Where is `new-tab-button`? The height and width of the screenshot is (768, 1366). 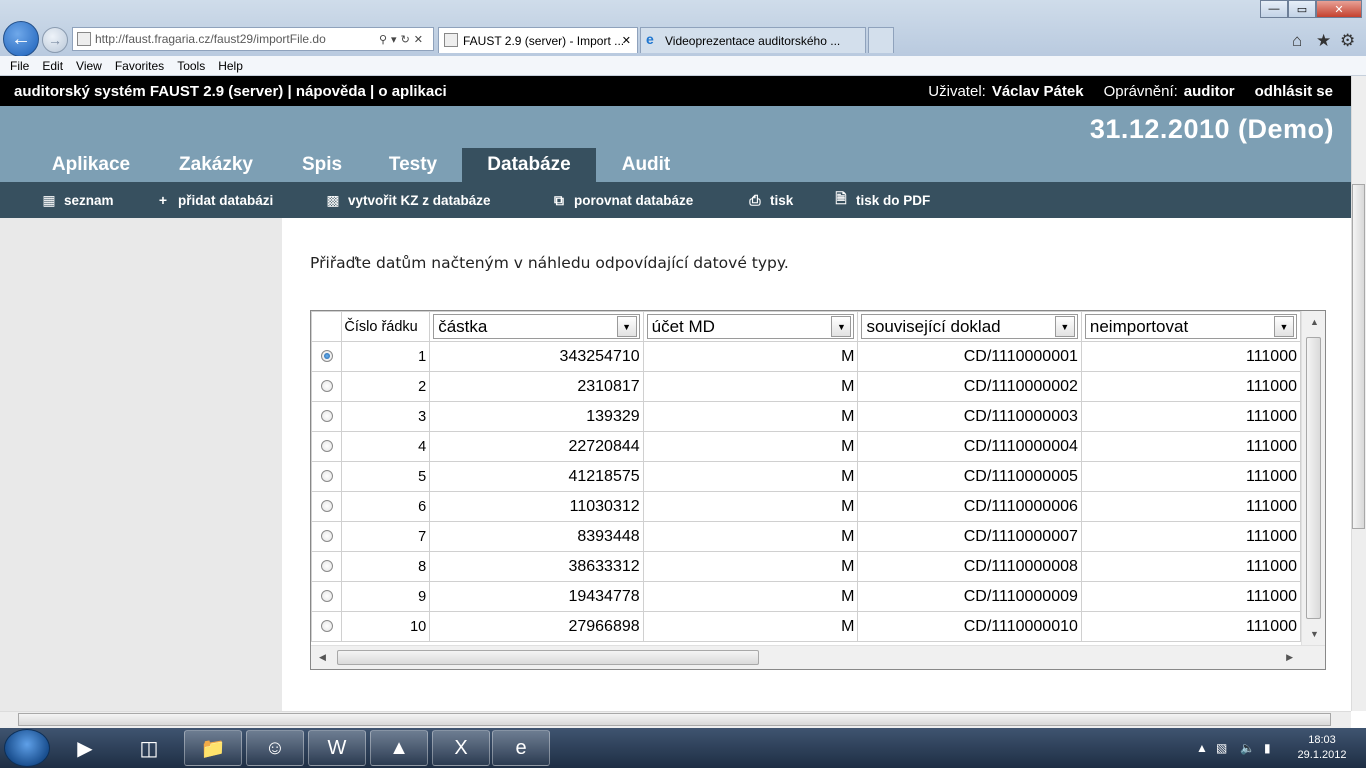
new-tab-button is located at coordinates (881, 40).